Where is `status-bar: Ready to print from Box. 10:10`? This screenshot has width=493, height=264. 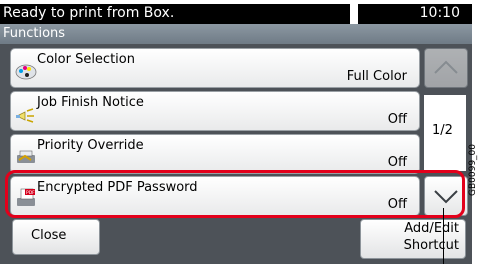
status-bar: Ready to print from Box. 10:10 is located at coordinates (236, 14).